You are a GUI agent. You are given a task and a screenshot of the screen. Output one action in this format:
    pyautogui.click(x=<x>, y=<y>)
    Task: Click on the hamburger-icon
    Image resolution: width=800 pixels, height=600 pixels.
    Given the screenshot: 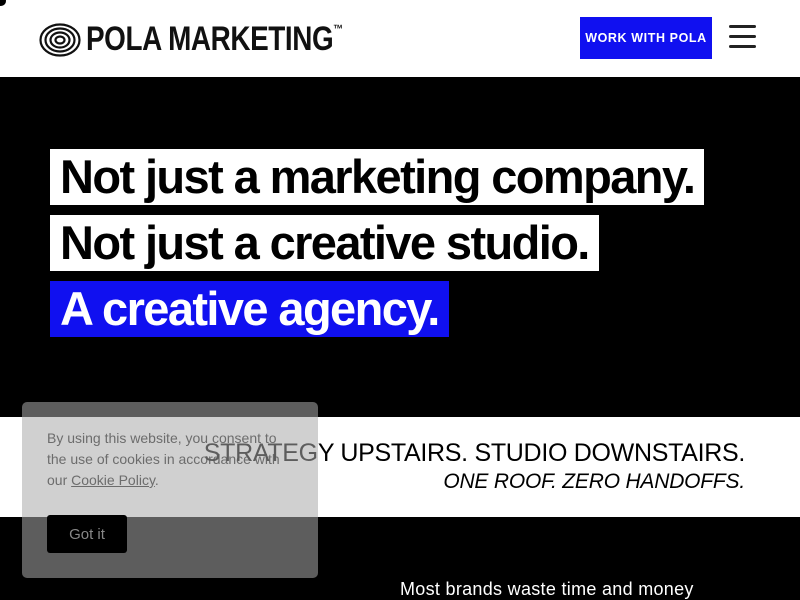 What is the action you would take?
    pyautogui.click(x=742, y=37)
    